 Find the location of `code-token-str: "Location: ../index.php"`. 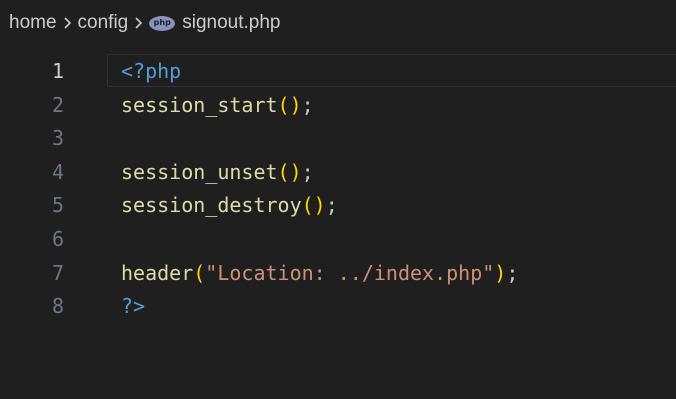

code-token-str: "Location: ../index.php" is located at coordinates (350, 272).